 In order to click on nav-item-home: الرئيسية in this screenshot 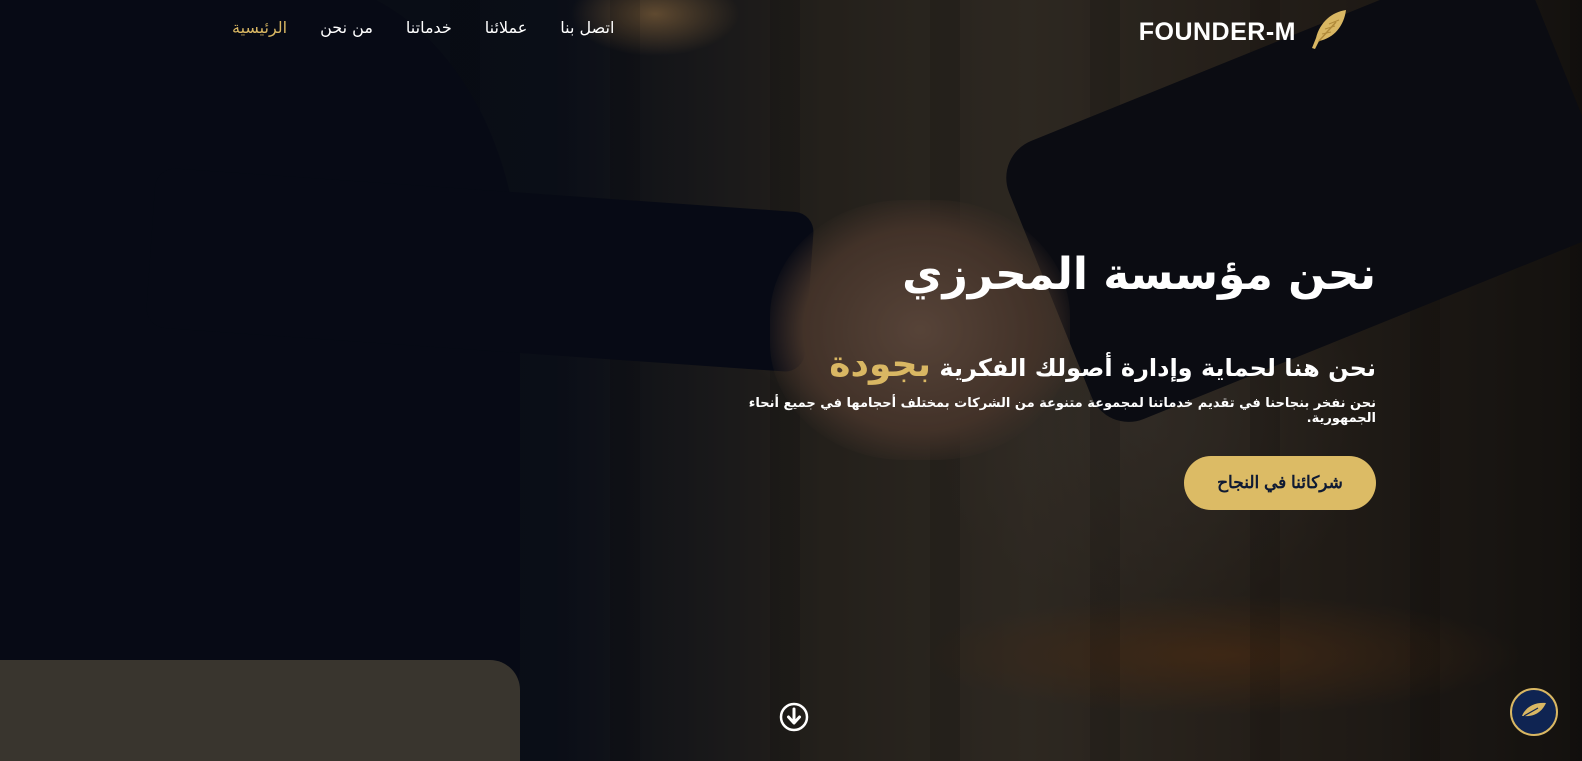, I will do `click(259, 27)`.